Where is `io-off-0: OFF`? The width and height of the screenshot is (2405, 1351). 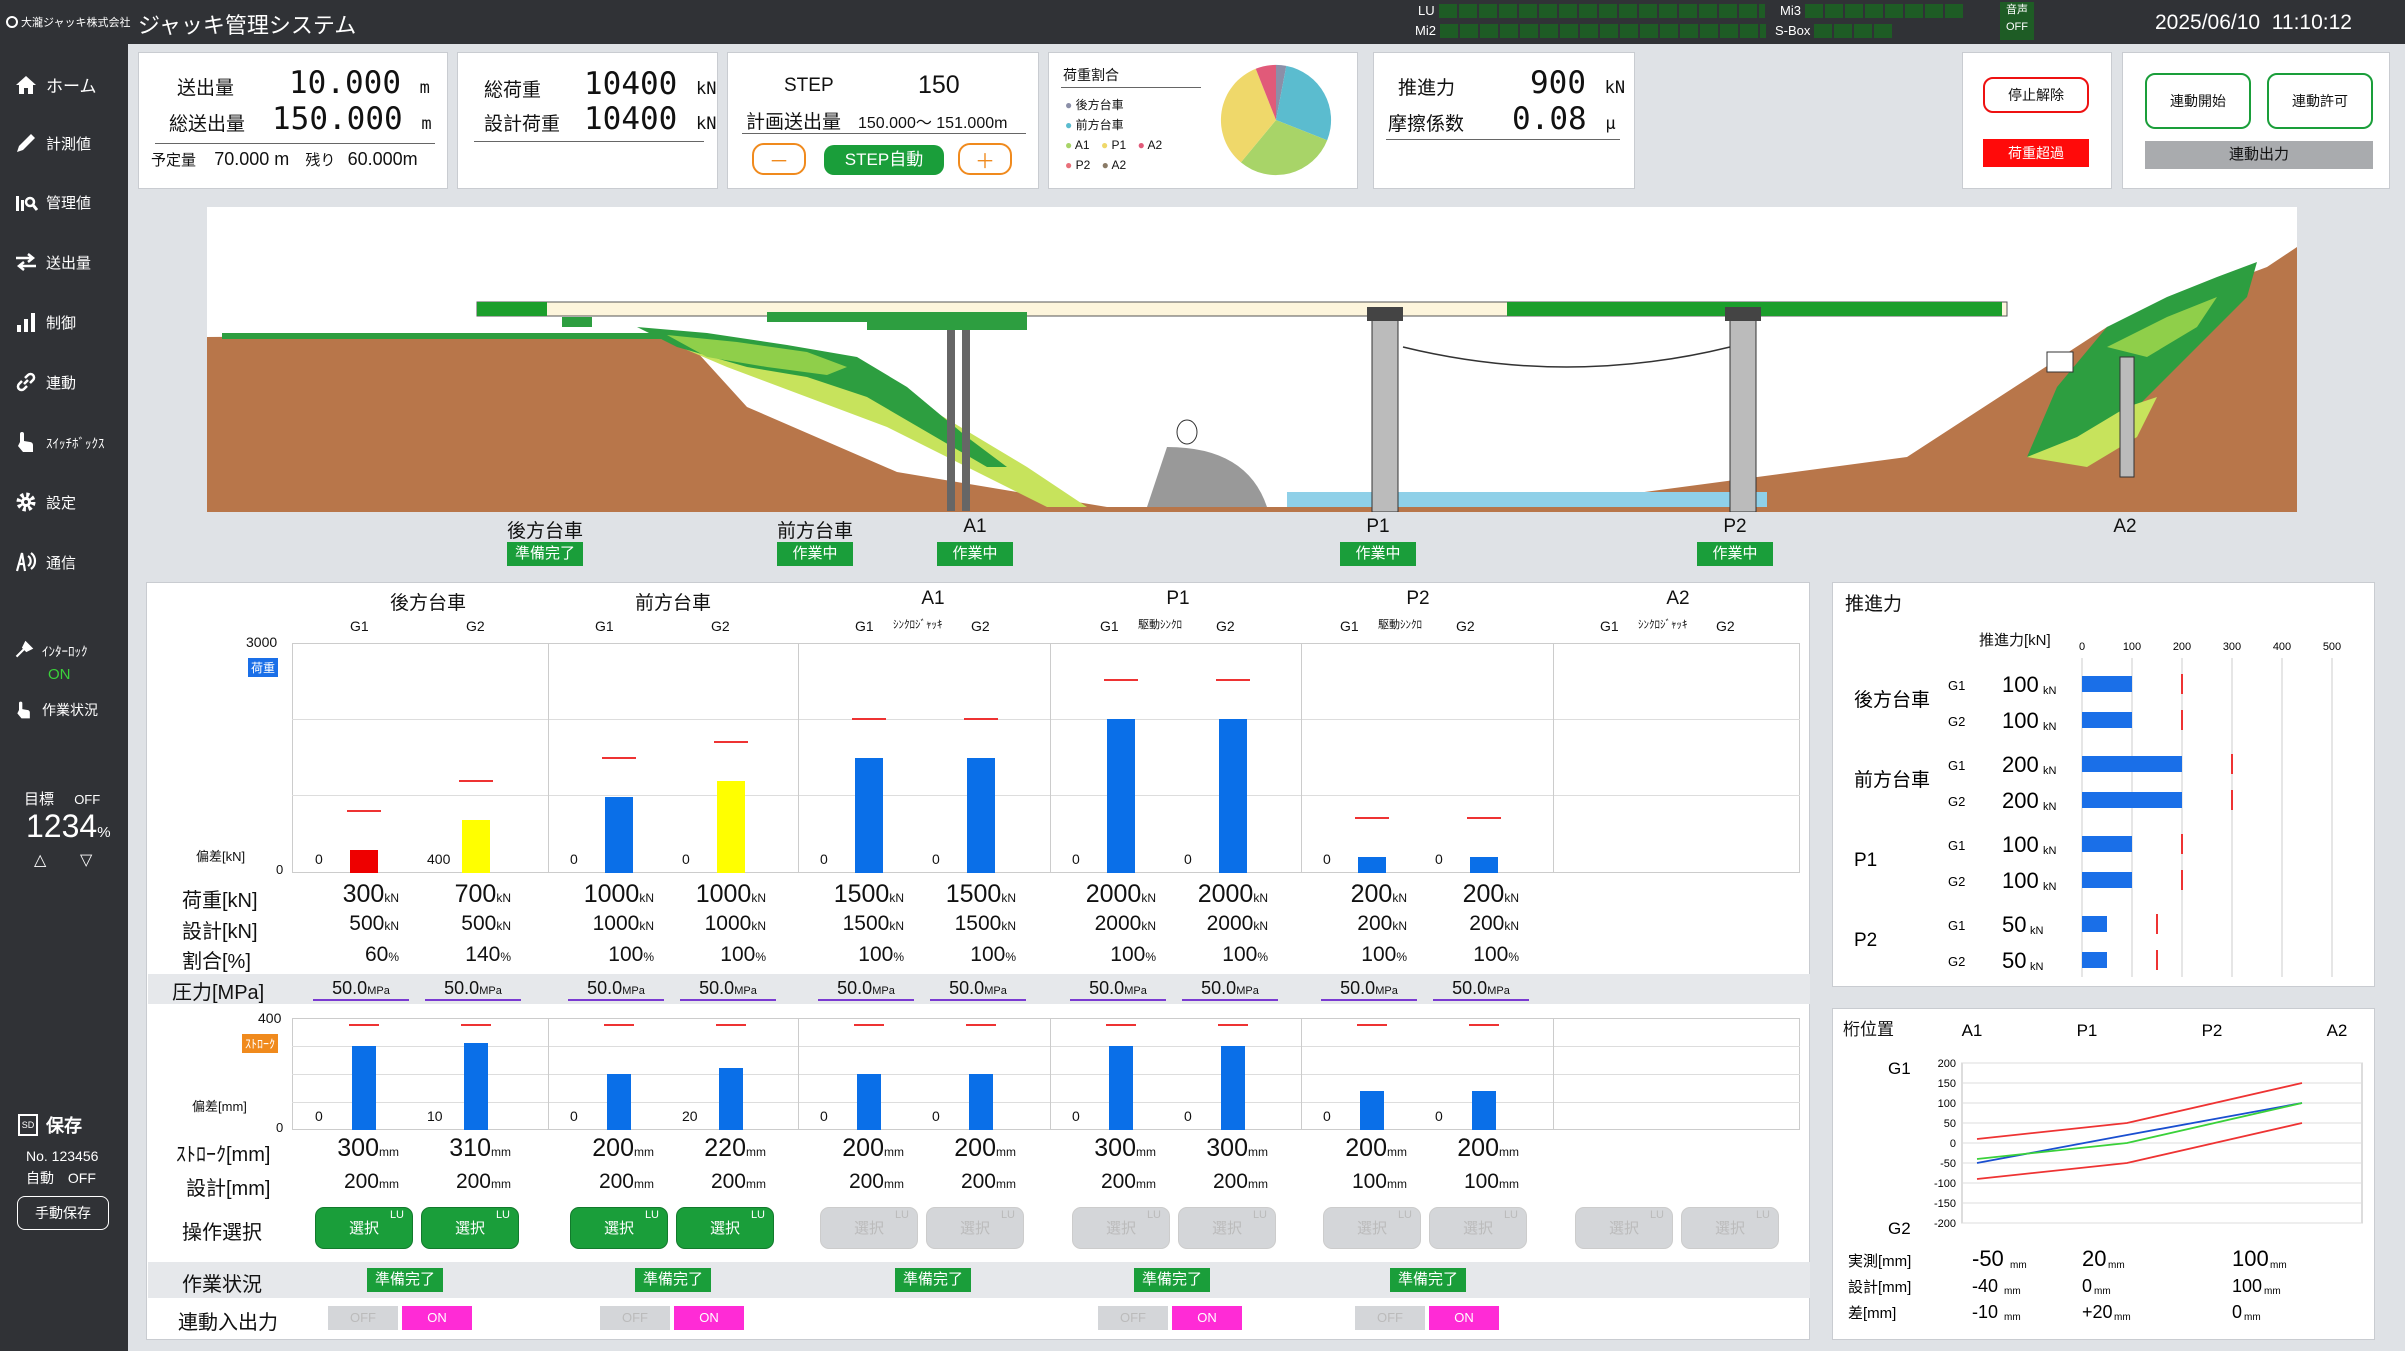 io-off-0: OFF is located at coordinates (363, 1318).